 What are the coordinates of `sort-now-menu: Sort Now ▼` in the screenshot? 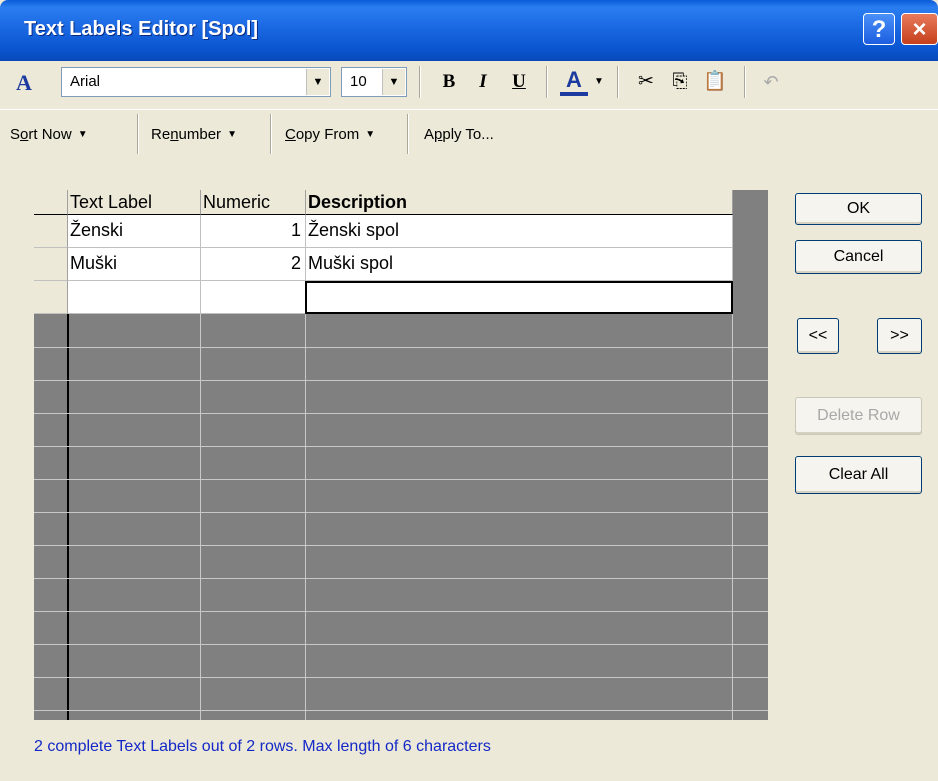 It's located at (49, 135).